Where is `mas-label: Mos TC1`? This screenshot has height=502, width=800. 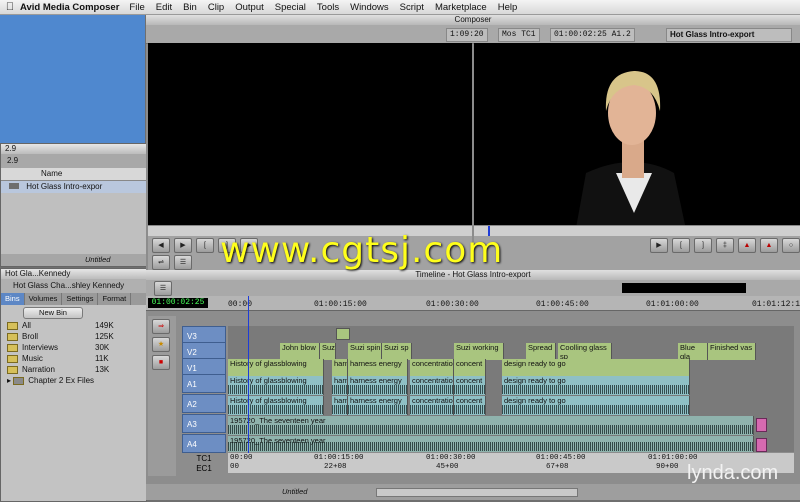 mas-label: Mos TC1 is located at coordinates (519, 35).